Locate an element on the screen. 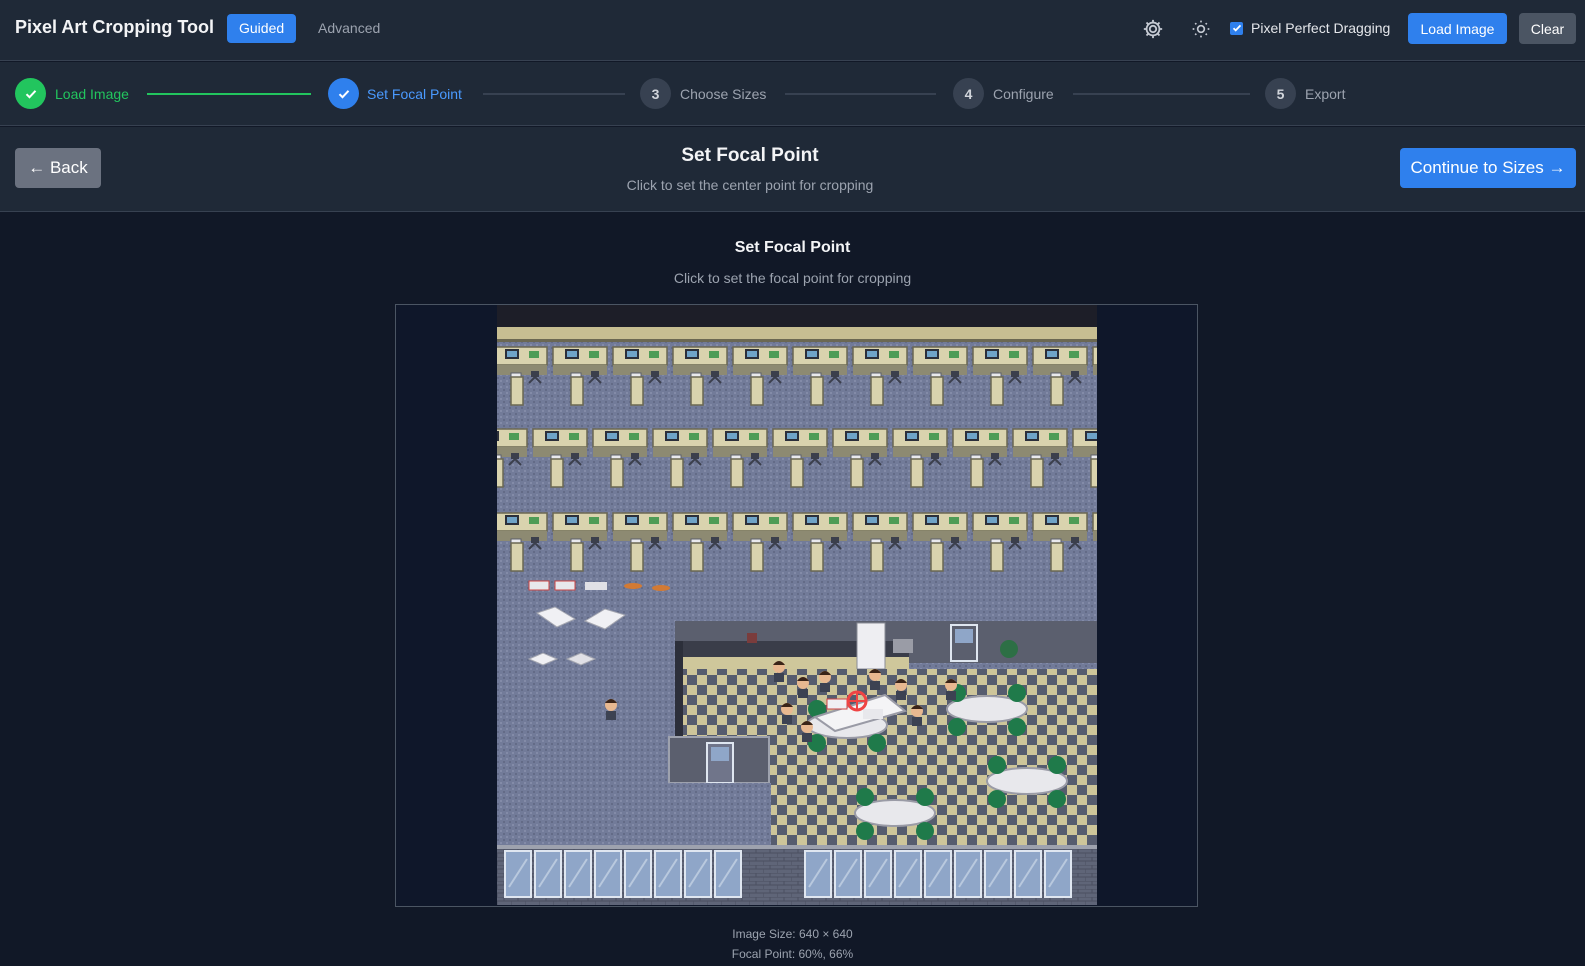 This screenshot has height=966, width=1585. focal-point-crosshair-icon is located at coordinates (857, 701).